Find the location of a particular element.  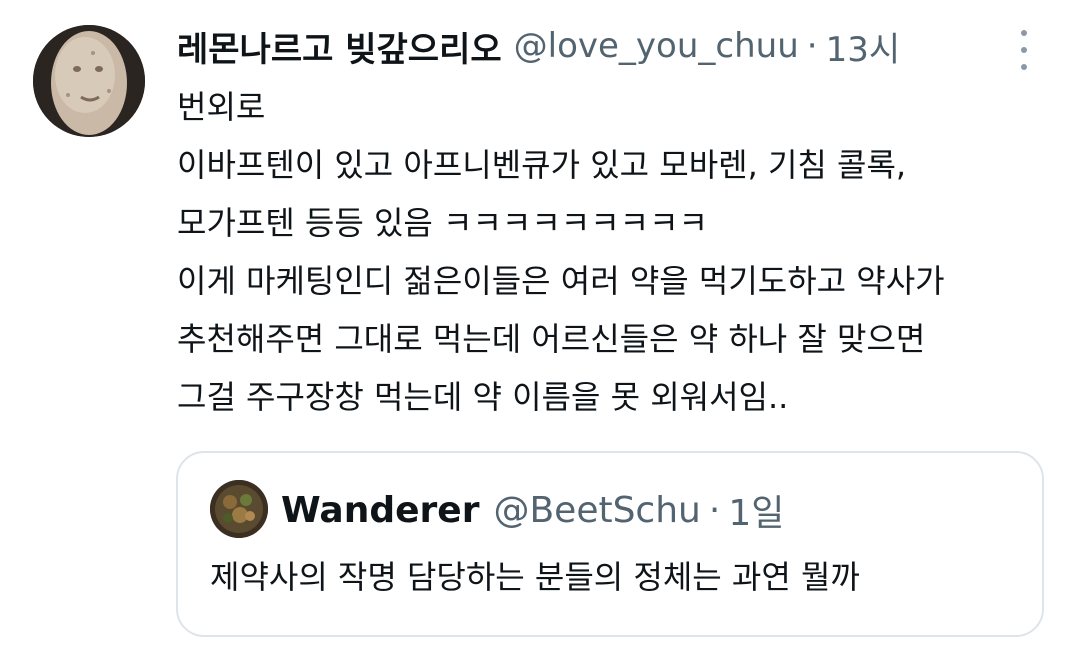

food-plate-icon is located at coordinates (239, 509).